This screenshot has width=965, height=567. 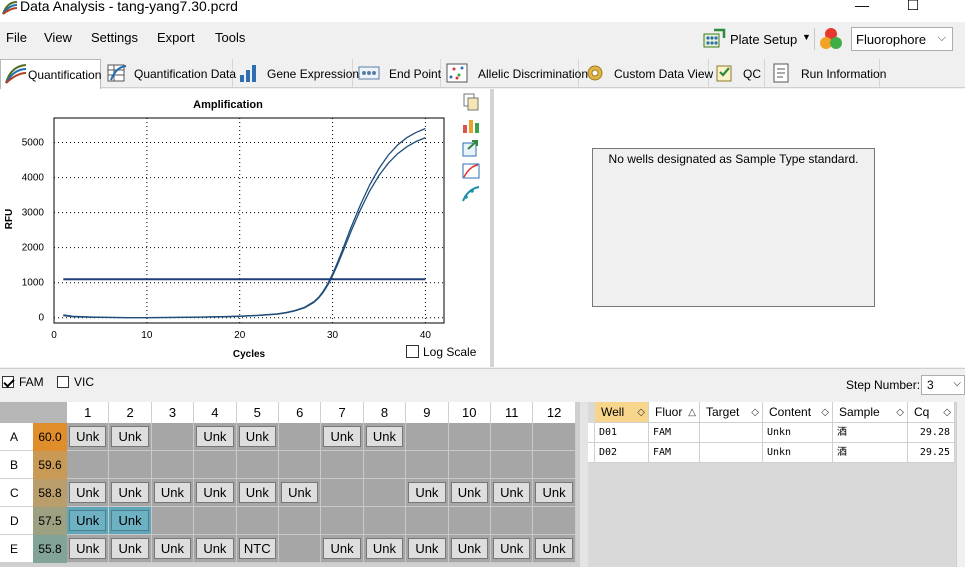 I want to click on plate-column-header: 10, so click(x=469, y=412).